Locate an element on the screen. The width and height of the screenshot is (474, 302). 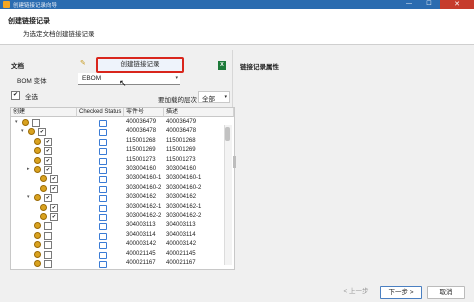
bom-variant-value: EBOM is located at coordinates (92, 78).